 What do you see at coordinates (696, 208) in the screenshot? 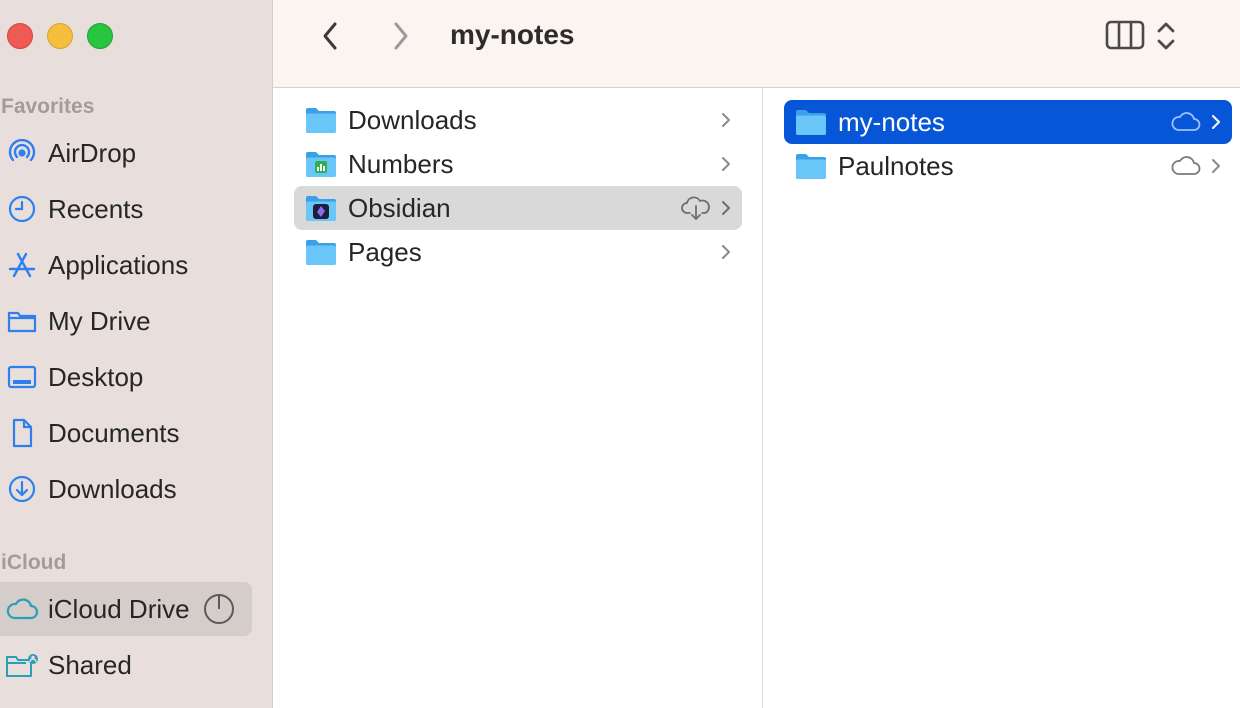
I see `cloud-download-icon` at bounding box center [696, 208].